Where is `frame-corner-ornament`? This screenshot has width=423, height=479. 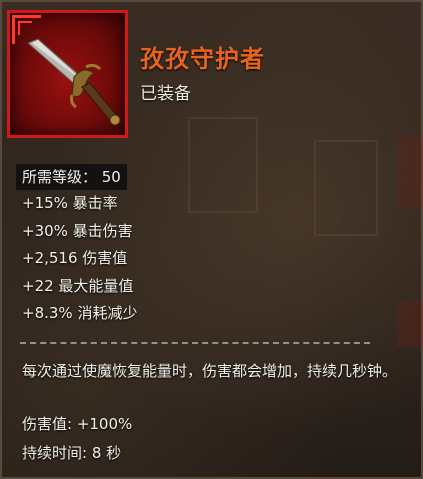
frame-corner-ornament is located at coordinates (25, 28).